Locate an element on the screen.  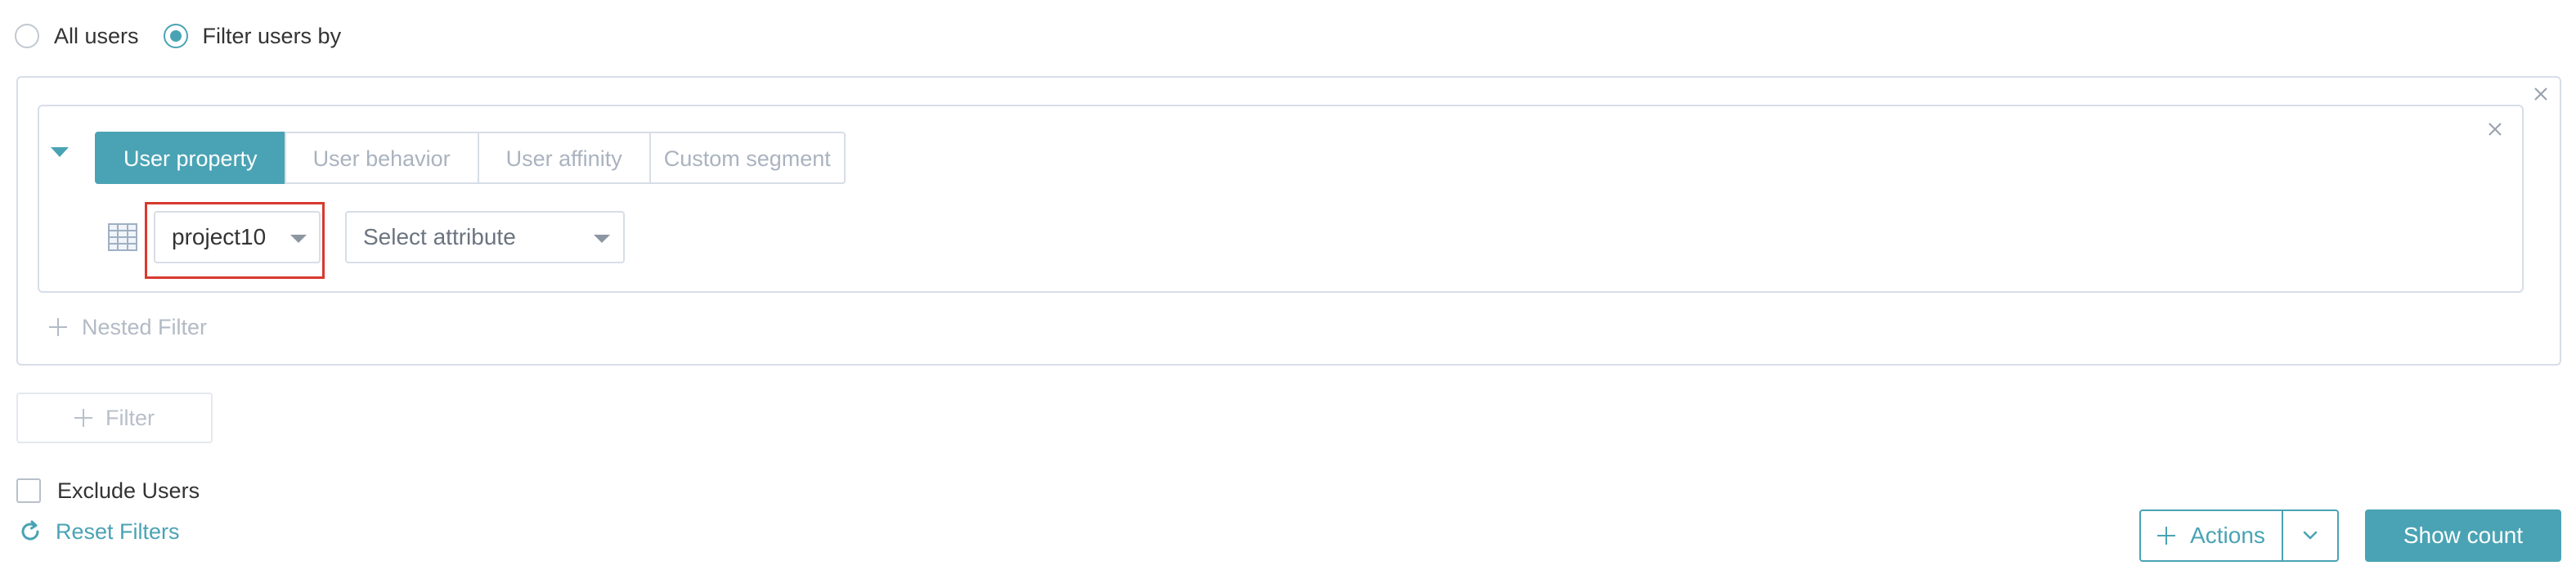
audience-options: All users Filter users by is located at coordinates (178, 36).